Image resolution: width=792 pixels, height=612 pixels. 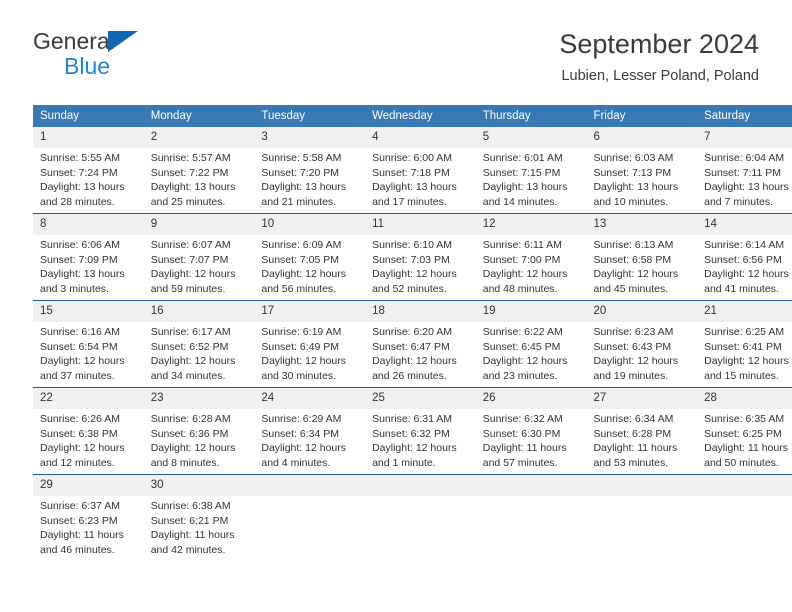 What do you see at coordinates (420, 137) in the screenshot?
I see `day-number: 4` at bounding box center [420, 137].